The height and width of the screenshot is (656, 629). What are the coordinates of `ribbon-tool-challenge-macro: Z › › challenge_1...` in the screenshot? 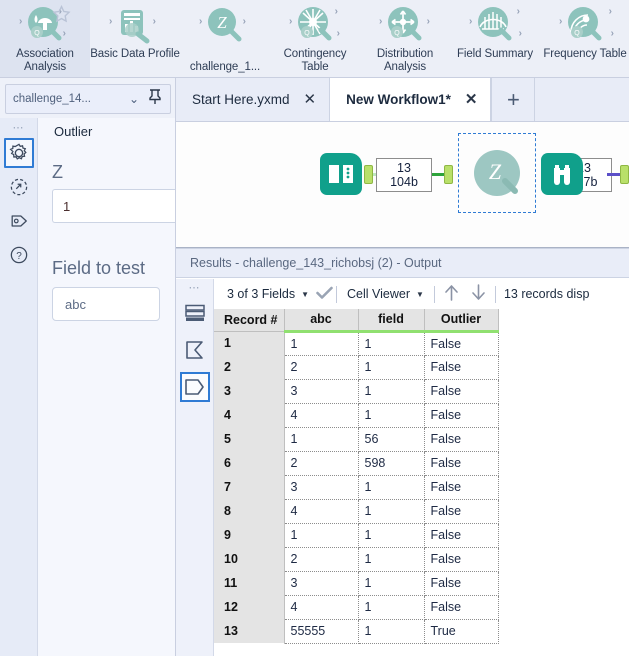 It's located at (225, 38).